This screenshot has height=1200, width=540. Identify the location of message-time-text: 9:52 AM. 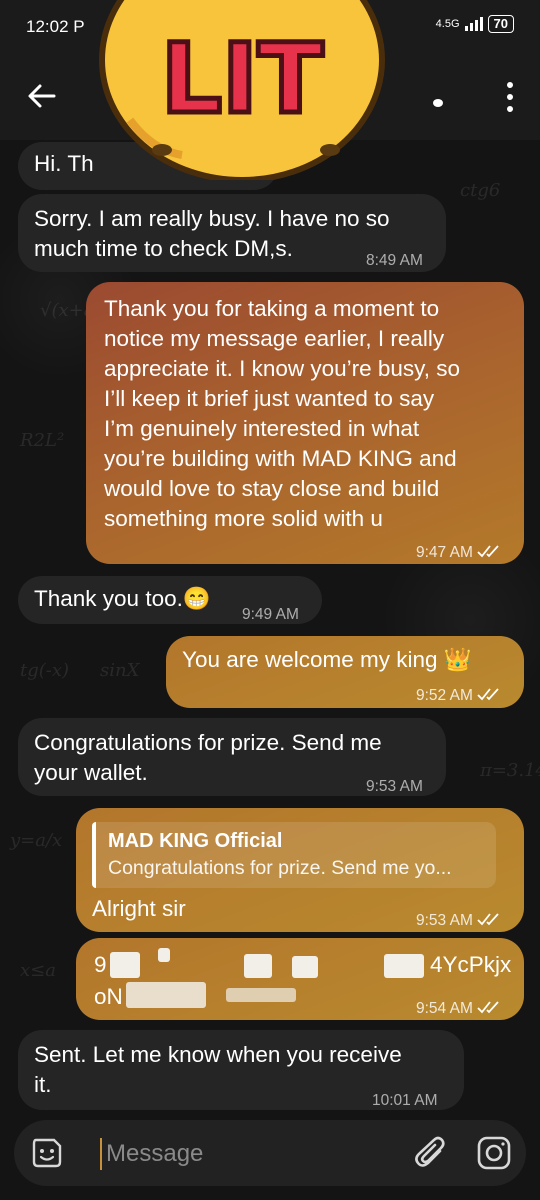
(444, 695).